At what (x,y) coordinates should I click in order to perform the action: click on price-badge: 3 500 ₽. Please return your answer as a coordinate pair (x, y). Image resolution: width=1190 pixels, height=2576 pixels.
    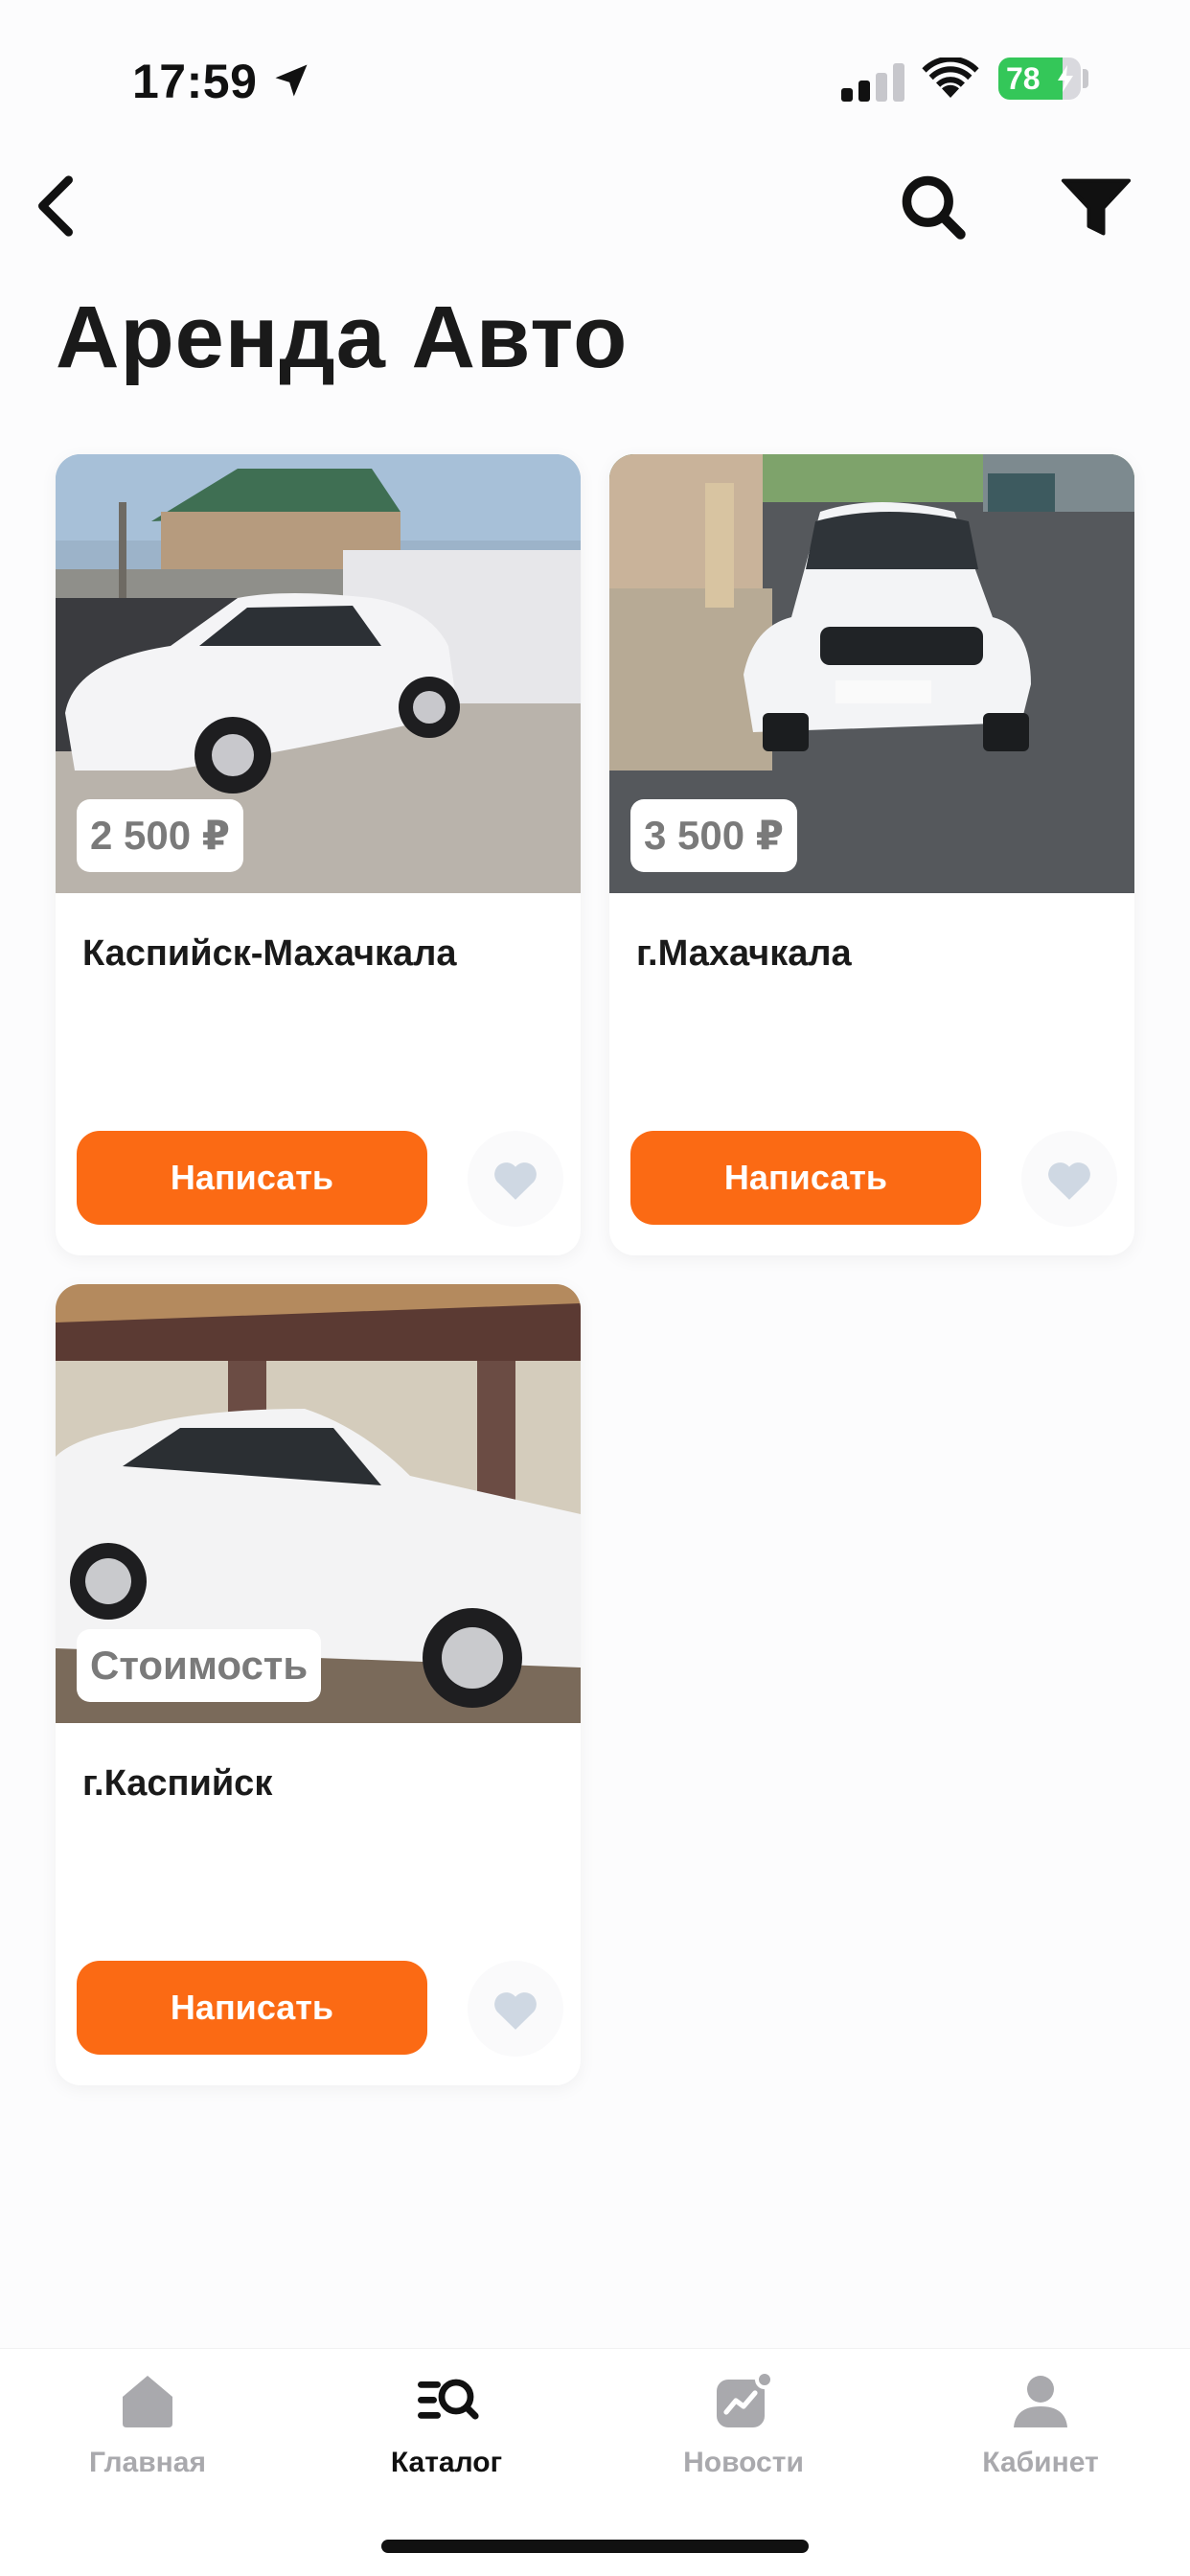
    Looking at the image, I should click on (714, 835).